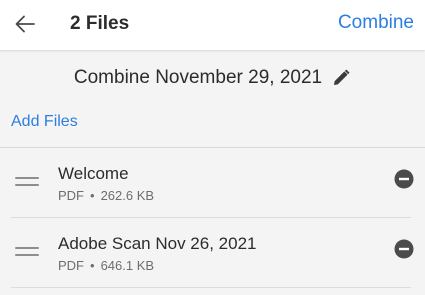 This screenshot has width=425, height=295. What do you see at coordinates (127, 265) in the screenshot?
I see `file-size: 646.1 KB` at bounding box center [127, 265].